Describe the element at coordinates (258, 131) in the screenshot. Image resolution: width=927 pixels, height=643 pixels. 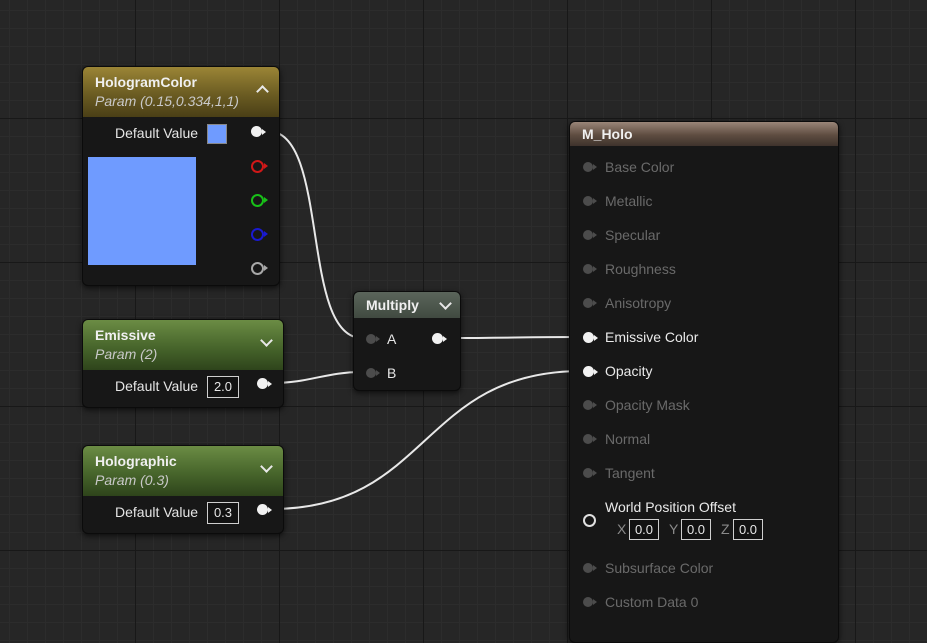
I see `rgb-output-pin-icon` at that location.